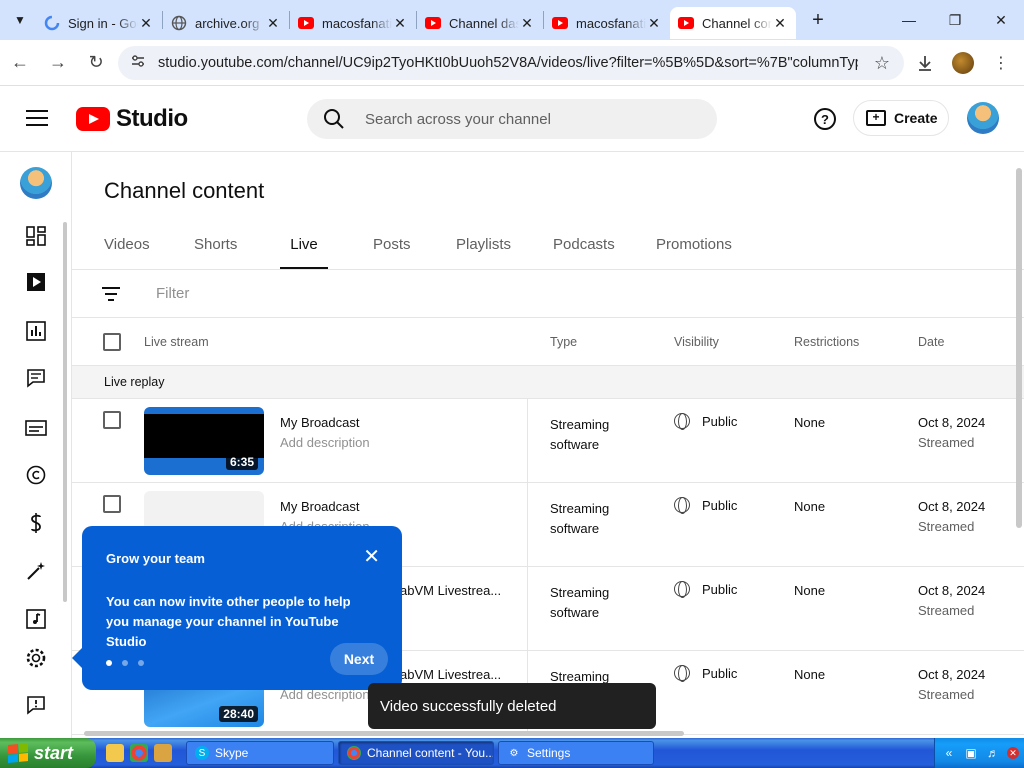 The image size is (1024, 768). Describe the element at coordinates (949, 753) in the screenshot. I see `tray-chevron-icon: «` at that location.